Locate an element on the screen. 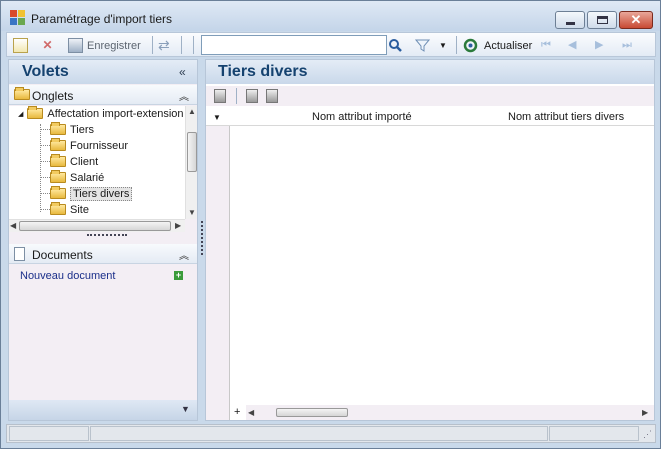  page-title: Tiers divers is located at coordinates (263, 71).